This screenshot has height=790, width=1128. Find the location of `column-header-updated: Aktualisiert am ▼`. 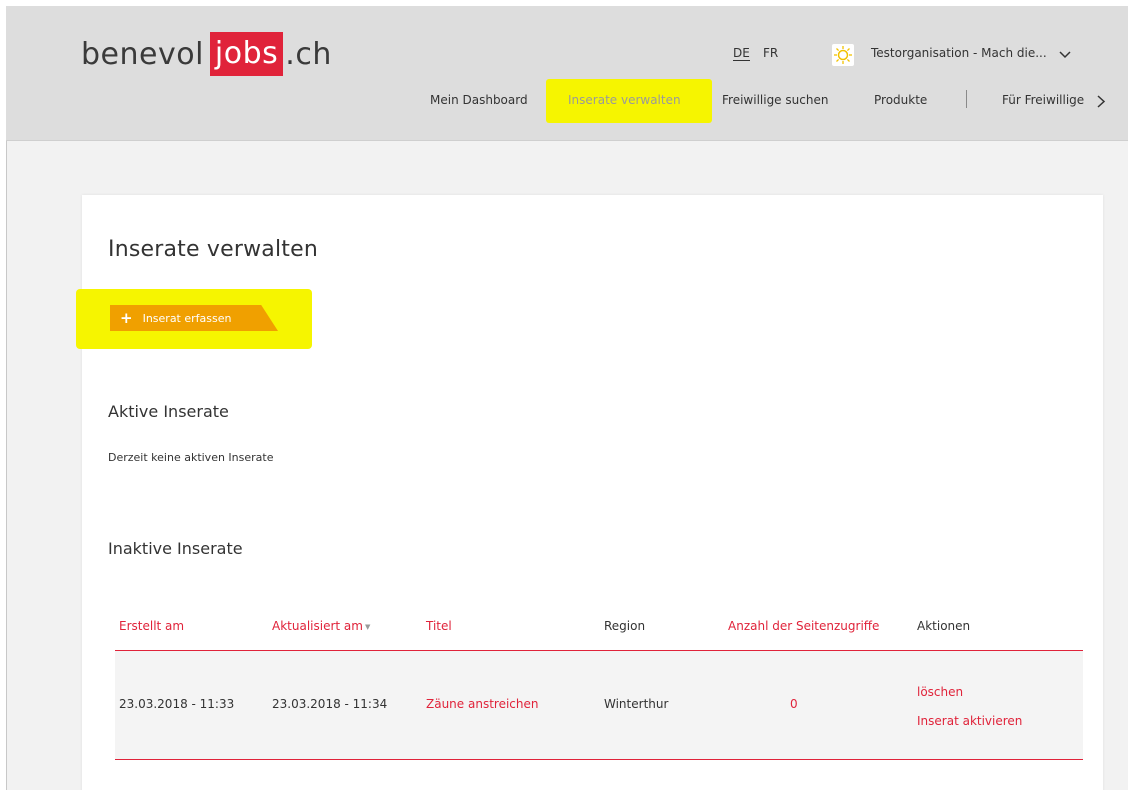

column-header-updated: Aktualisiert am ▼ is located at coordinates (321, 626).